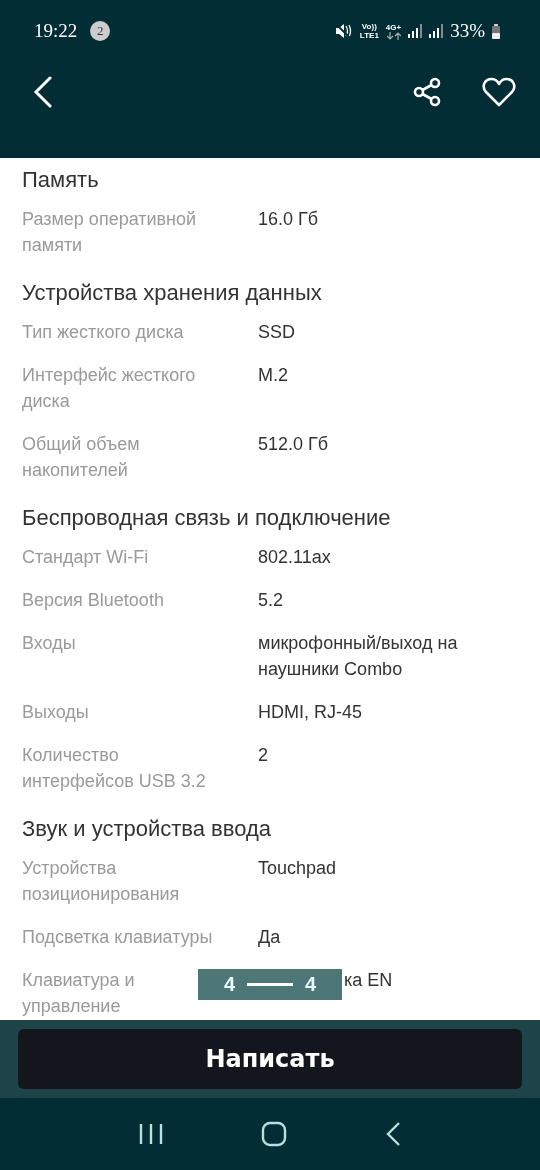 The image size is (540, 1170). Describe the element at coordinates (49, 643) in the screenshot. I see `spec-label: Входы` at that location.